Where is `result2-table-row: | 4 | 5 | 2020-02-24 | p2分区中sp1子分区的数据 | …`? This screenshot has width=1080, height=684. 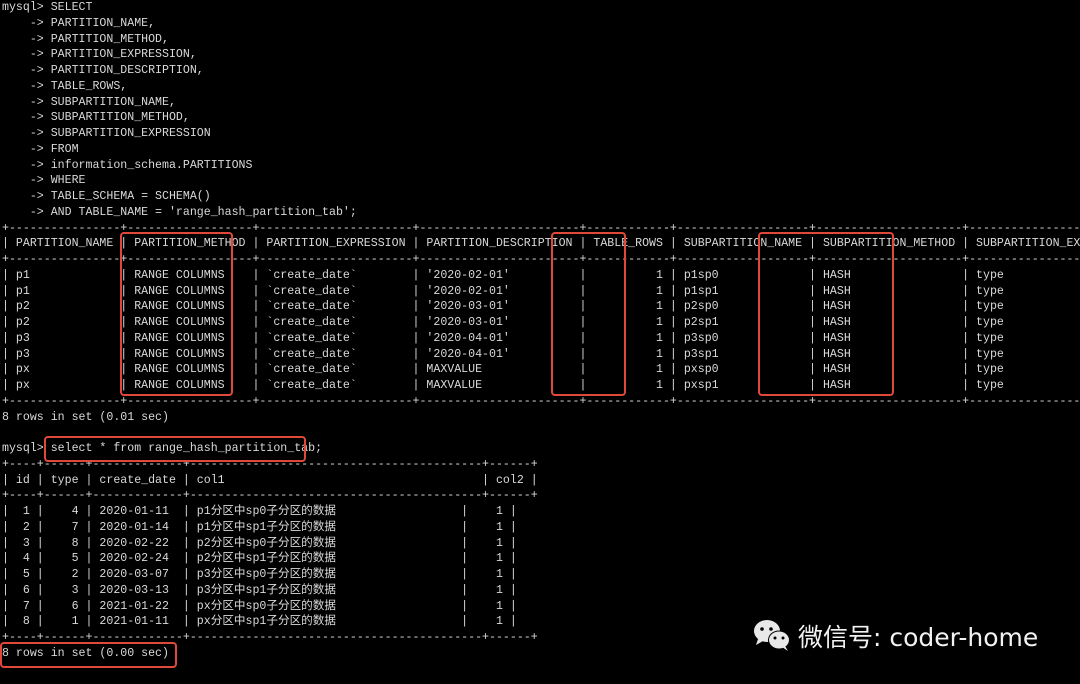 result2-table-row: | 4 | 5 | 2020-02-24 | p2分区中sp1子分区的数据 | … is located at coordinates (259, 559).